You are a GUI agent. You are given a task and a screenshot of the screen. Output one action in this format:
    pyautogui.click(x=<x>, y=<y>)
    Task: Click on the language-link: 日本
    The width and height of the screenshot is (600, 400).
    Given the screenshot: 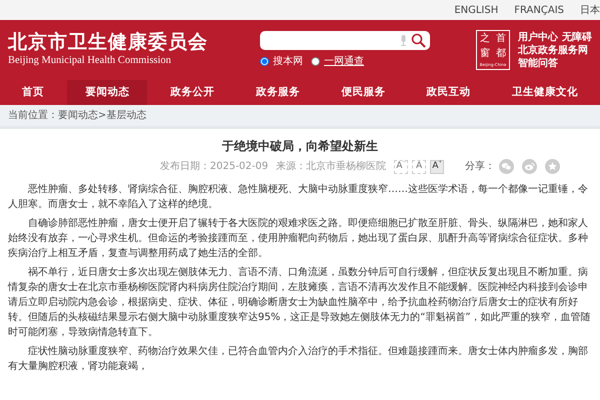 What is the action you would take?
    pyautogui.click(x=590, y=10)
    